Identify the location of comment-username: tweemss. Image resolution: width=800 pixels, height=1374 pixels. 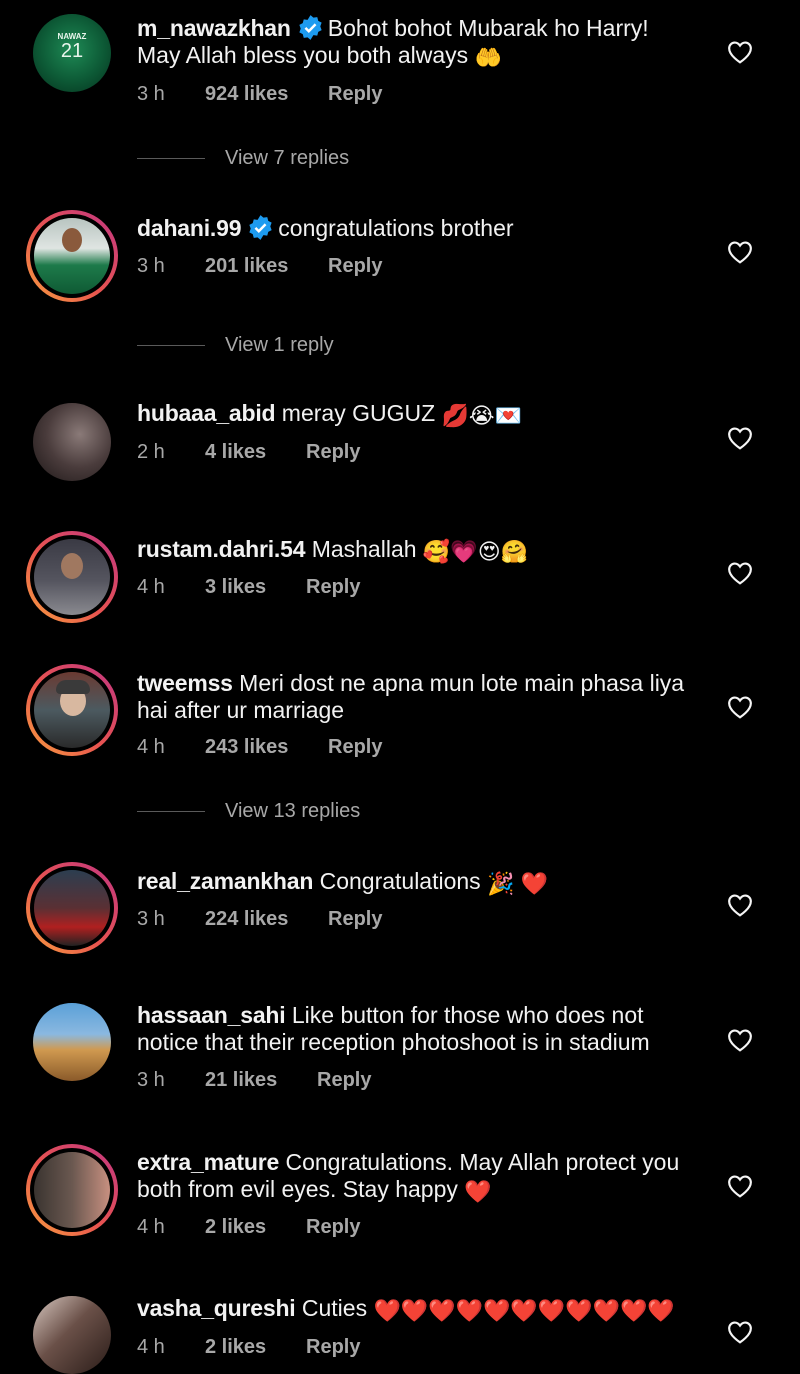
(185, 683).